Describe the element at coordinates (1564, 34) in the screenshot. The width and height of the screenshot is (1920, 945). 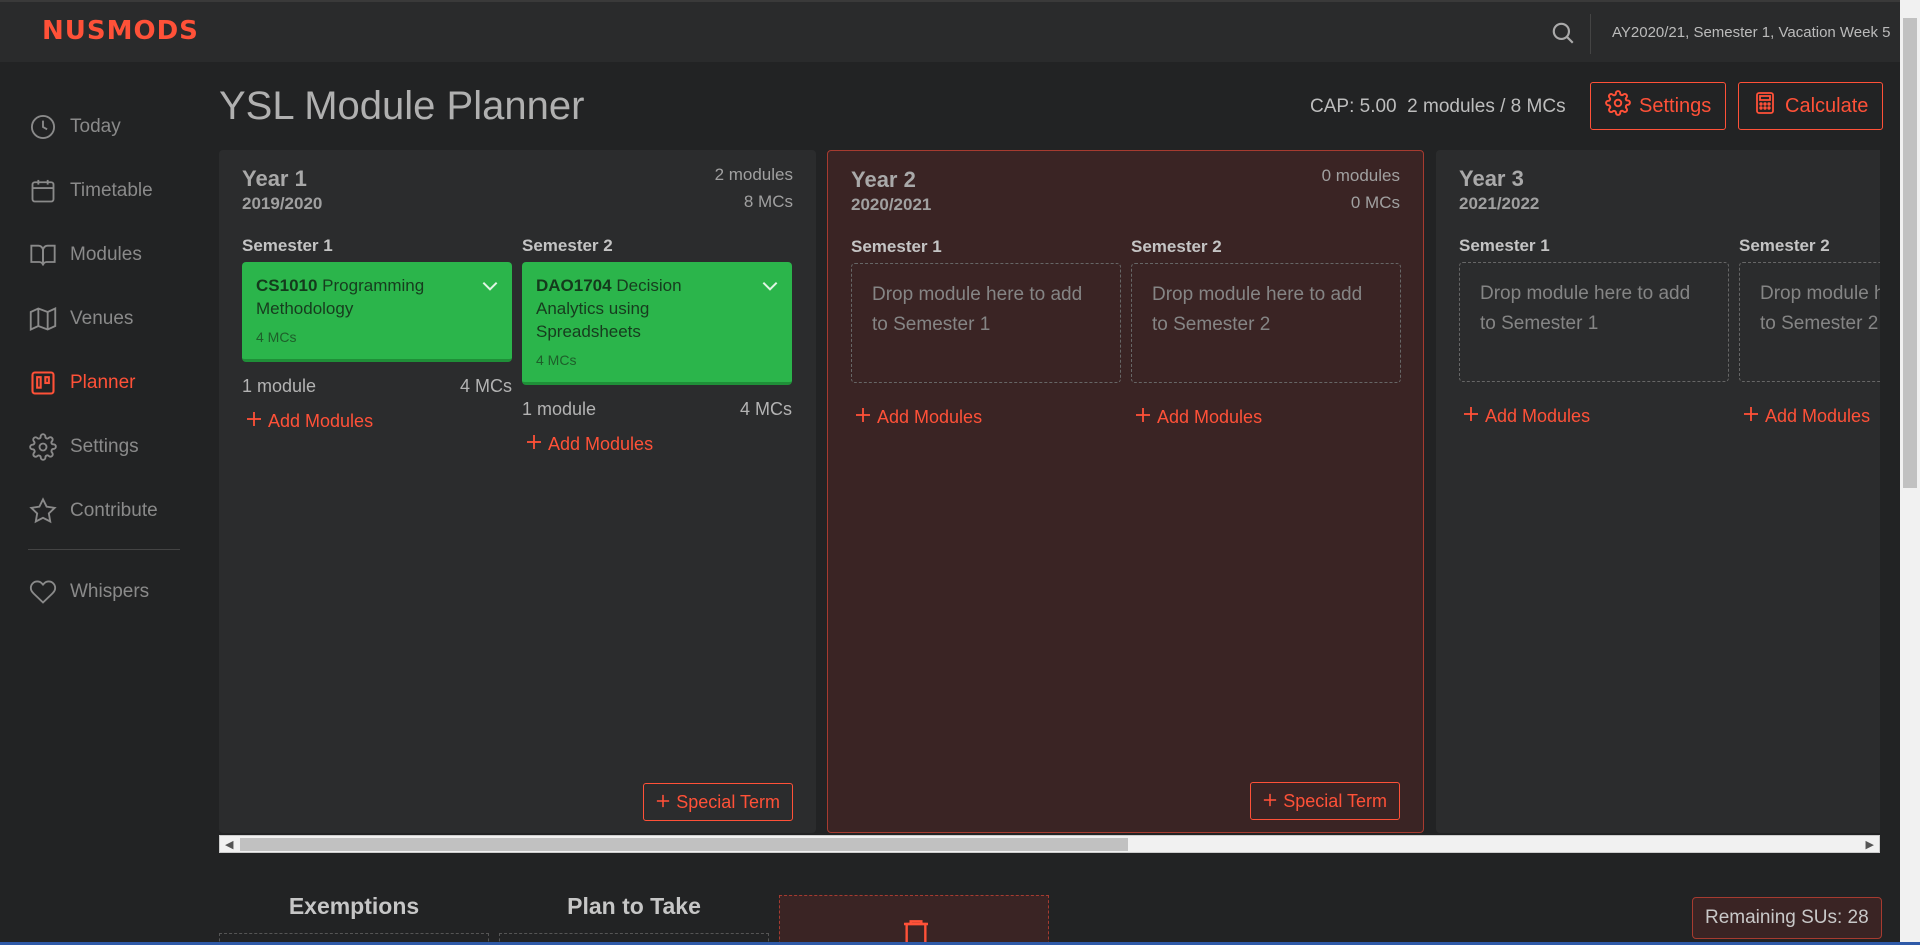
I see `search-icon` at that location.